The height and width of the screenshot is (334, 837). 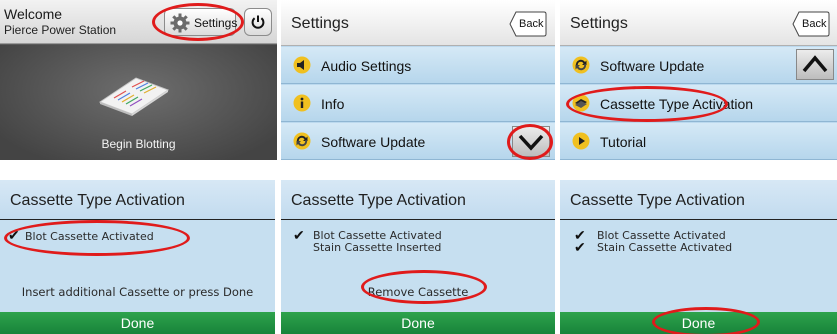 I want to click on menu-item-label: Info, so click(x=333, y=104).